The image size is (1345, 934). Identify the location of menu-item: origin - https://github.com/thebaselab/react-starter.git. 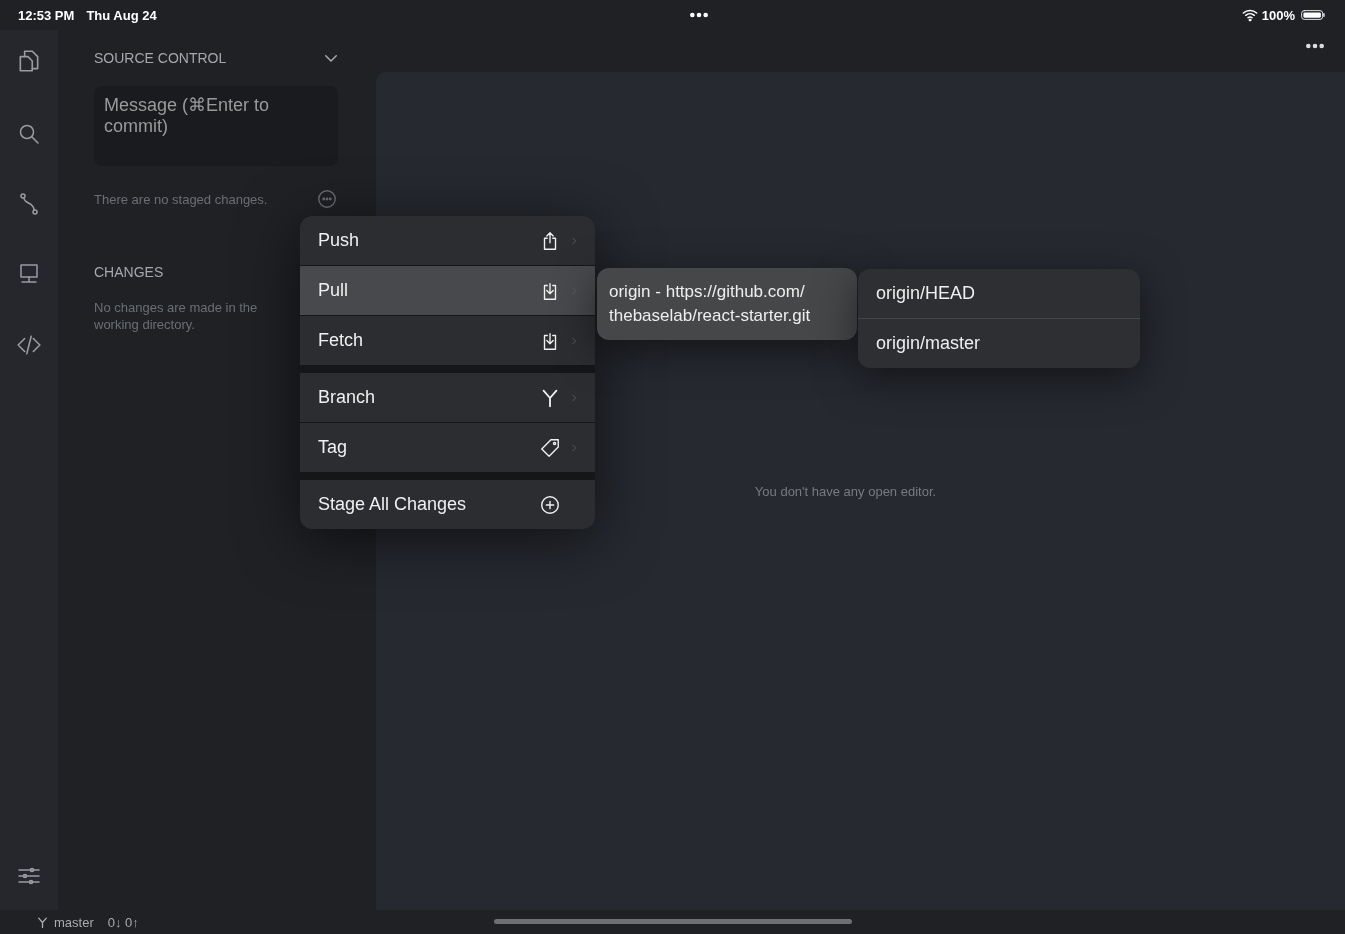
(729, 304).